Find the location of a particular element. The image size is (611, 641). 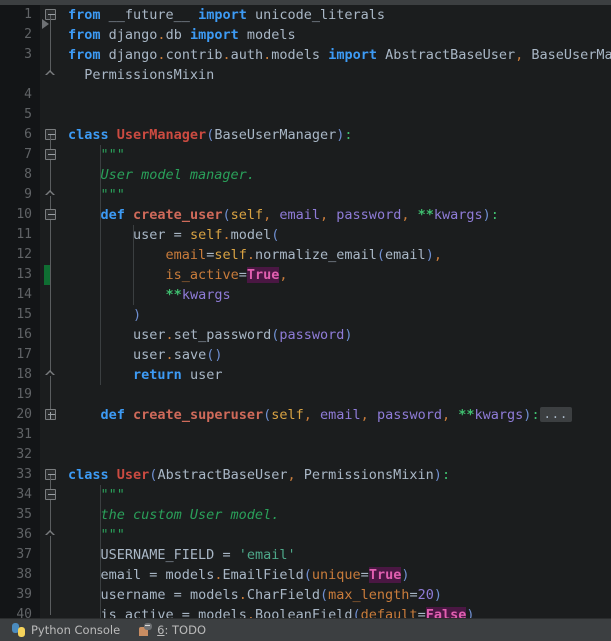

token-param: kwargs is located at coordinates (206, 295).